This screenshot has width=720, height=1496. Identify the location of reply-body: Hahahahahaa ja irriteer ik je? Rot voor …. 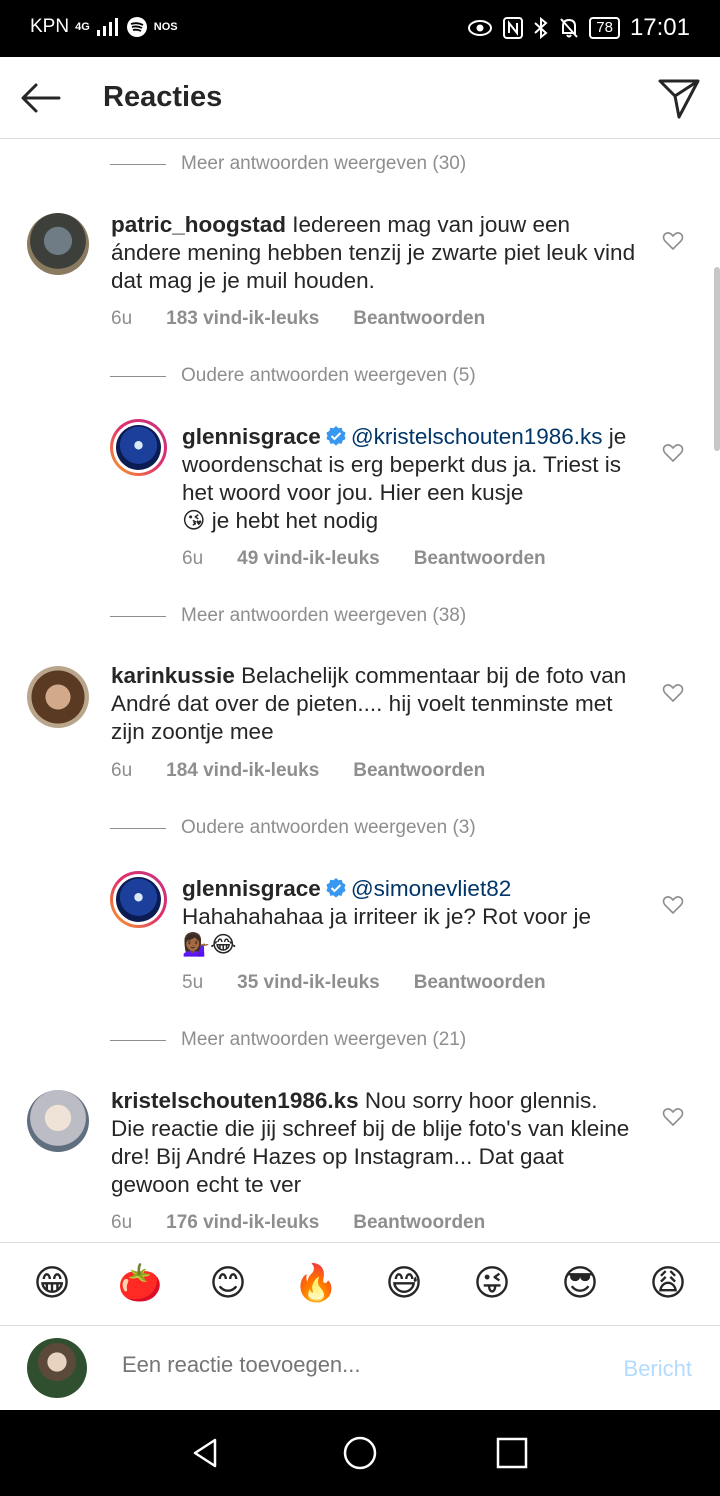
(386, 916).